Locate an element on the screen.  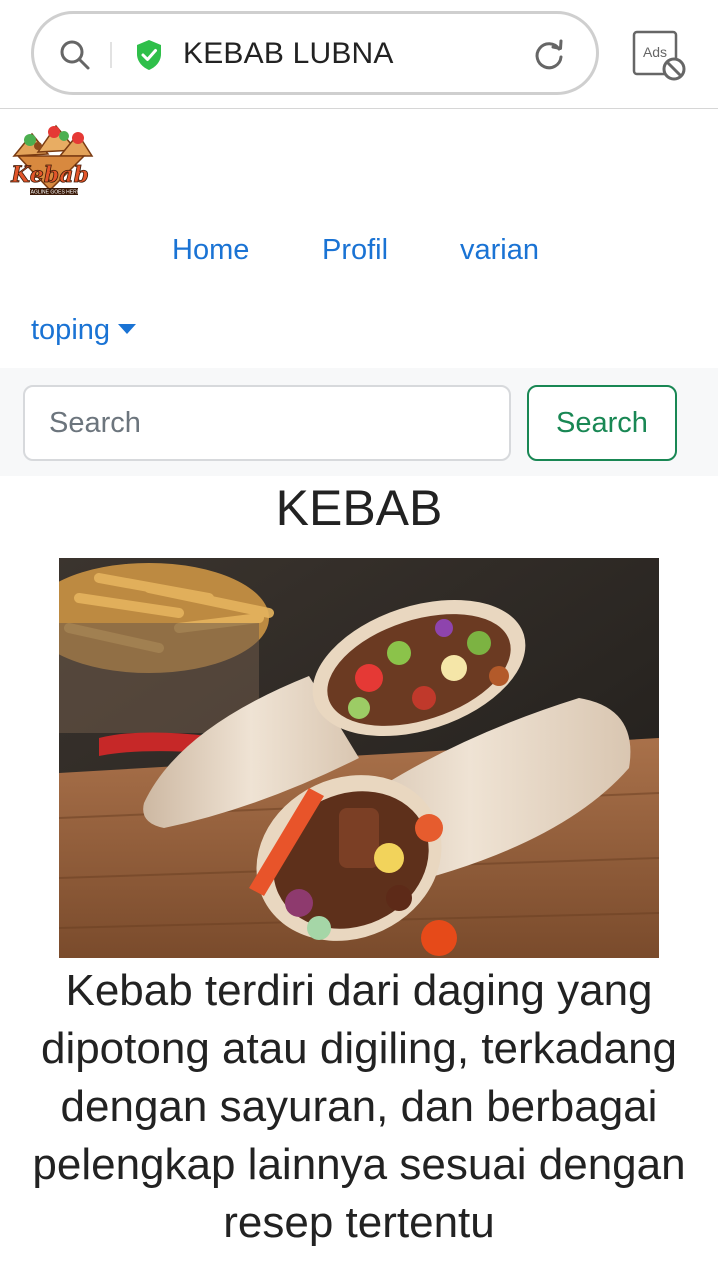
browser-toolbar: KEBAB LUBNA Ads is located at coordinates (359, 54).